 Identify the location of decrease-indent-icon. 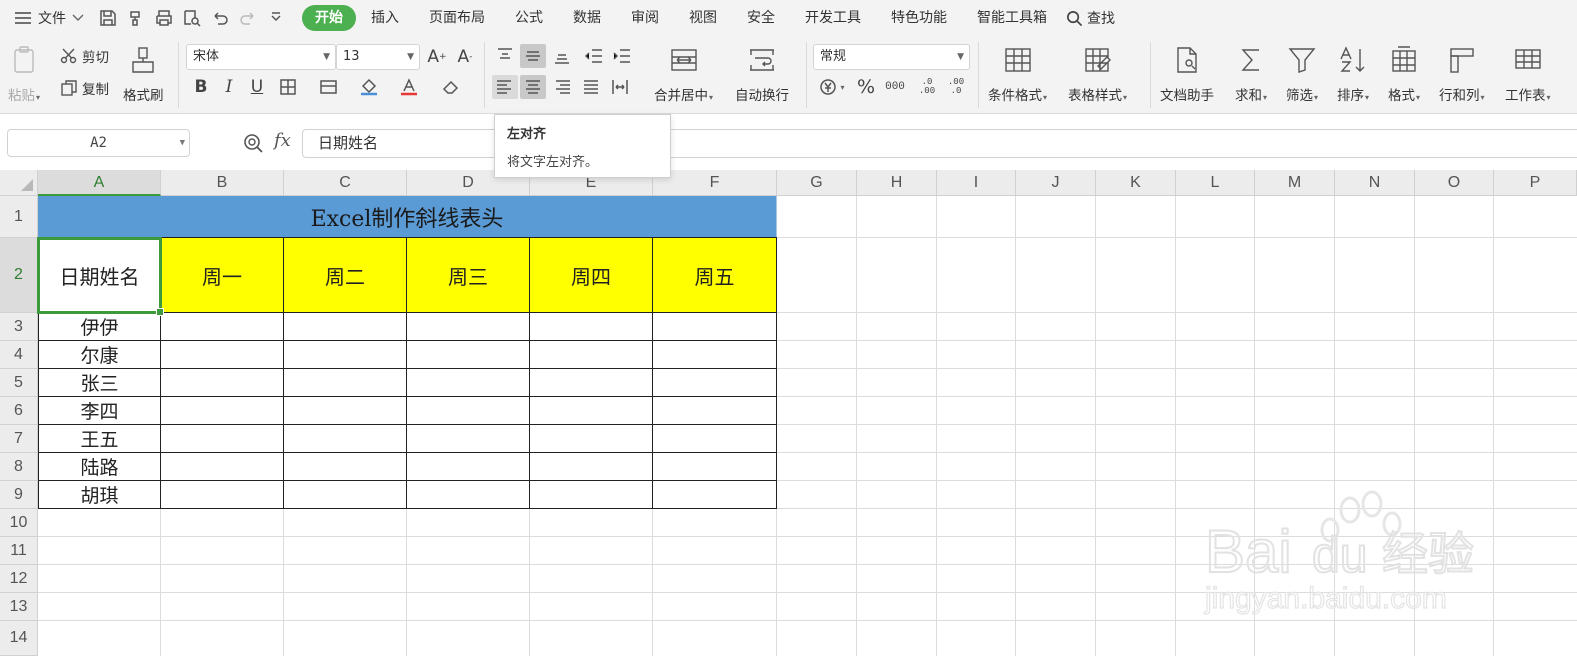
(594, 56).